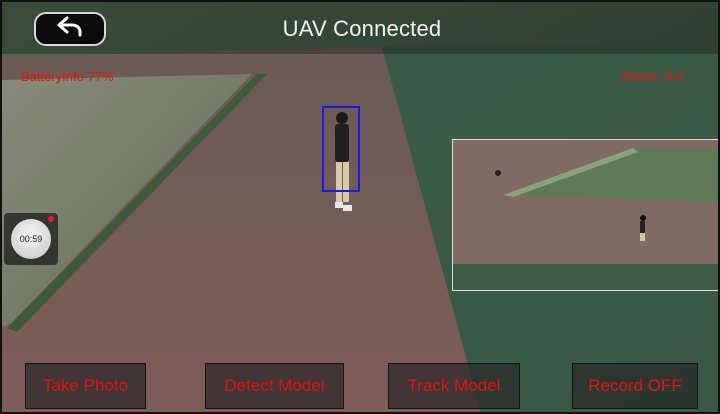 The height and width of the screenshot is (414, 720). I want to click on pip-feed, so click(585, 215).